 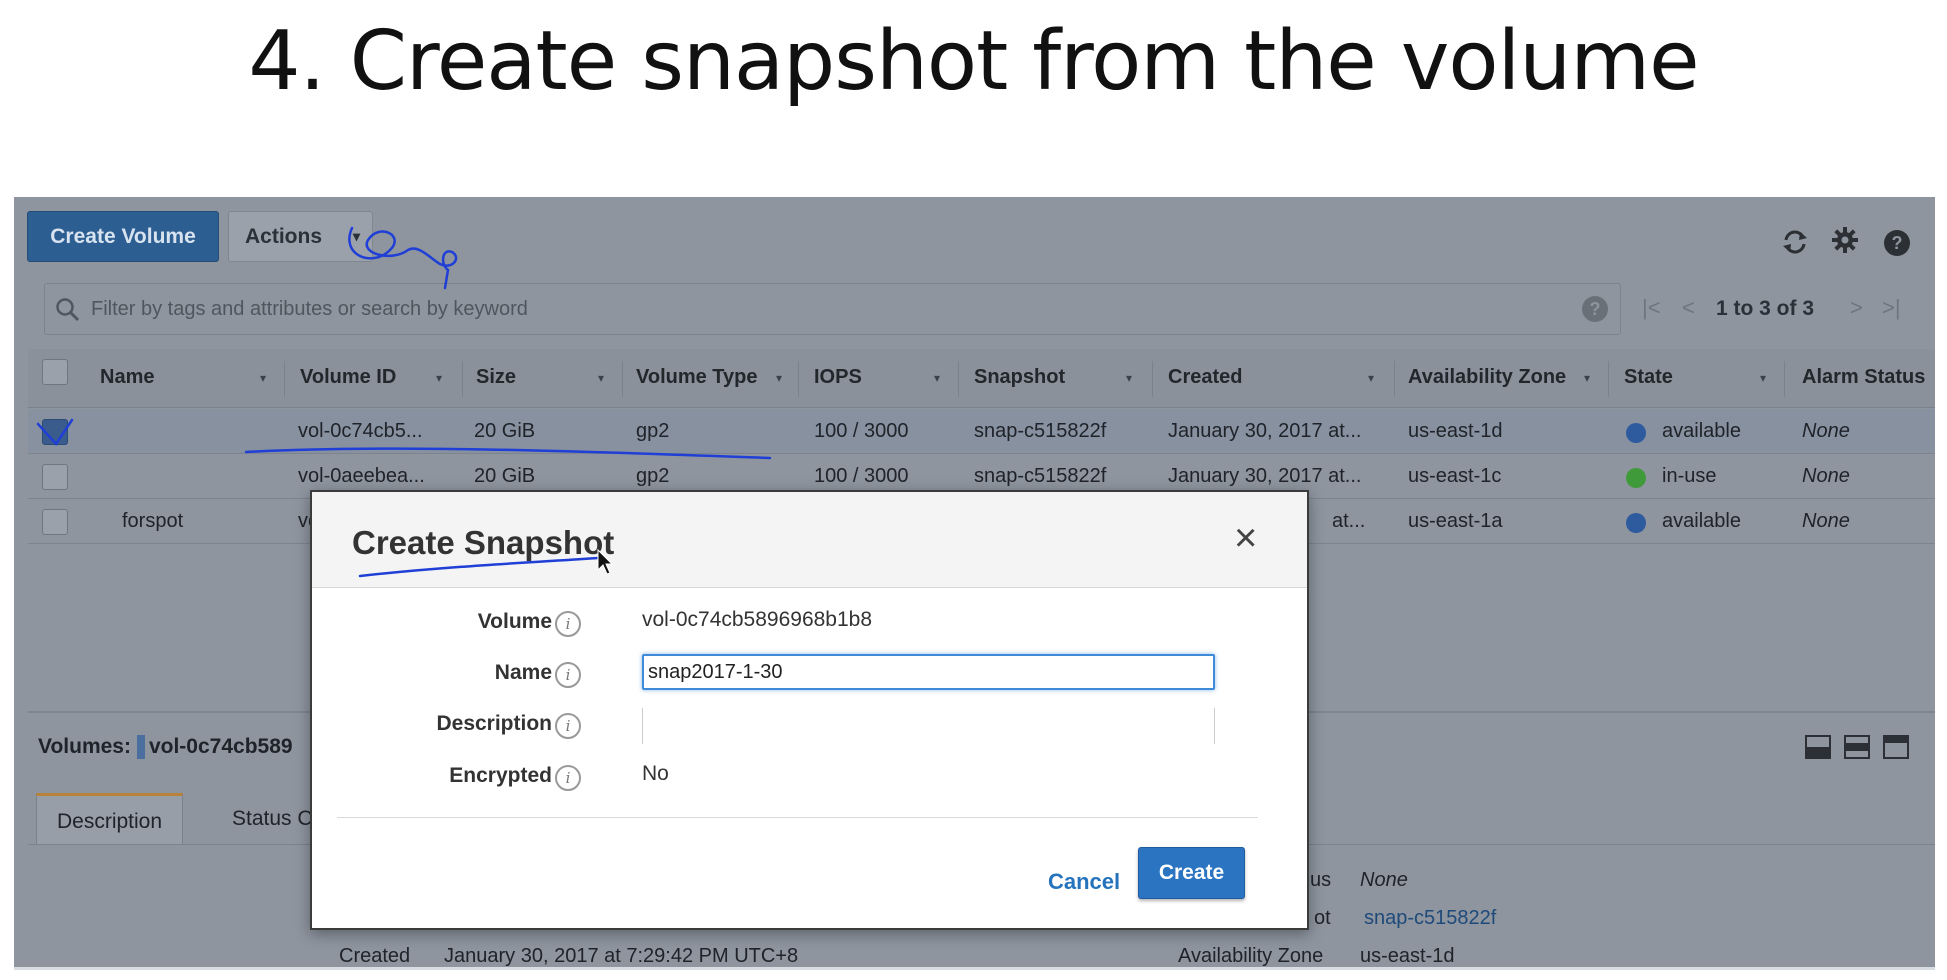 I want to click on col-availability-zone: Availability Zone, so click(x=1487, y=377).